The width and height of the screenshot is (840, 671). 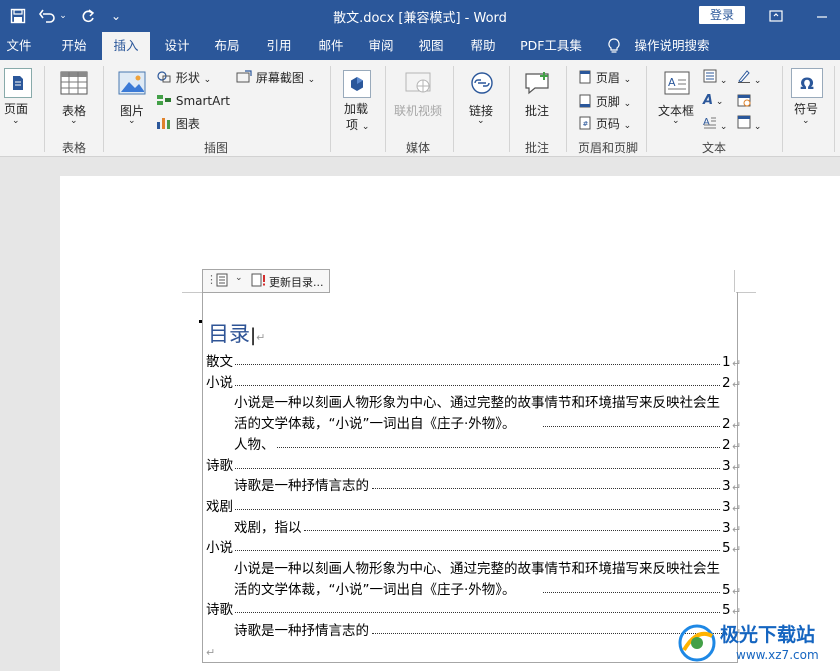 I want to click on tab-references: 引用, so click(x=279, y=46).